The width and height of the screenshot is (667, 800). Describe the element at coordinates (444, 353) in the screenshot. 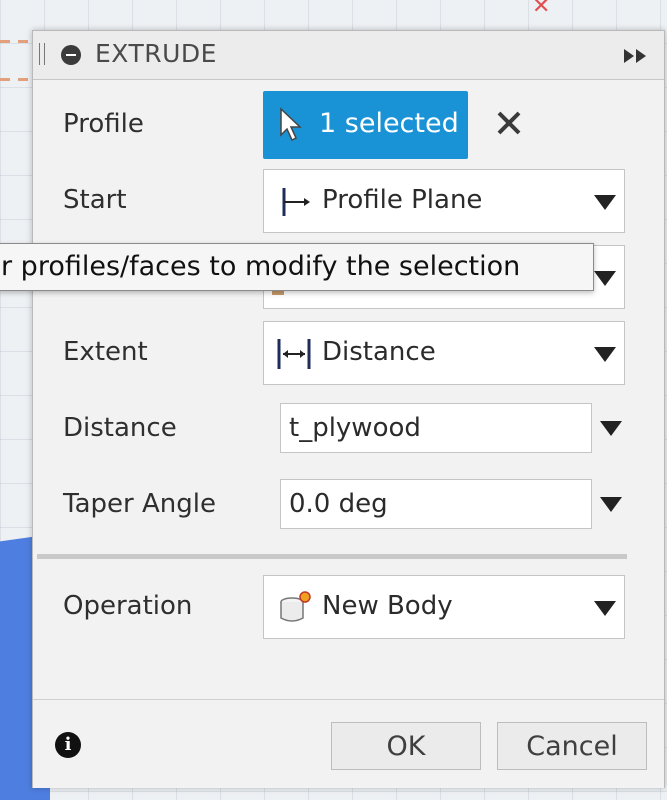

I see `extent-dropdown: Distance` at that location.